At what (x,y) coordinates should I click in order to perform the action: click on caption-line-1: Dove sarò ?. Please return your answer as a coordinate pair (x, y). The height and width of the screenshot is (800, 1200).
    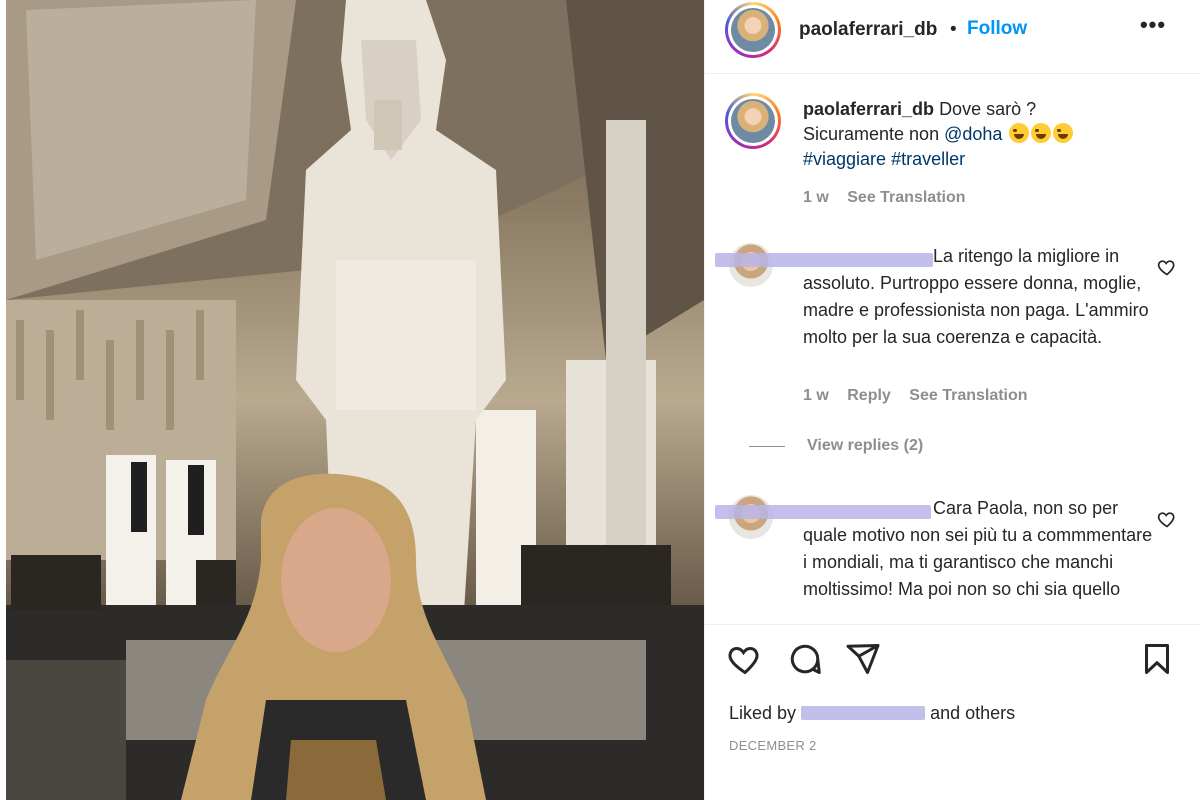
    Looking at the image, I should click on (988, 109).